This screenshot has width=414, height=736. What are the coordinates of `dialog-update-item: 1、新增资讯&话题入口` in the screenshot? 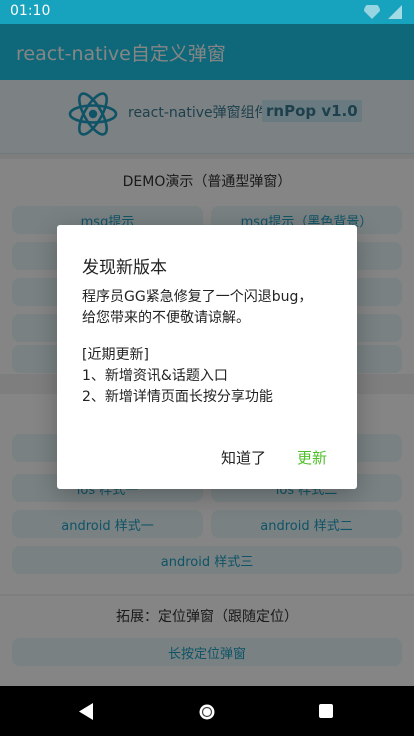 It's located at (155, 376).